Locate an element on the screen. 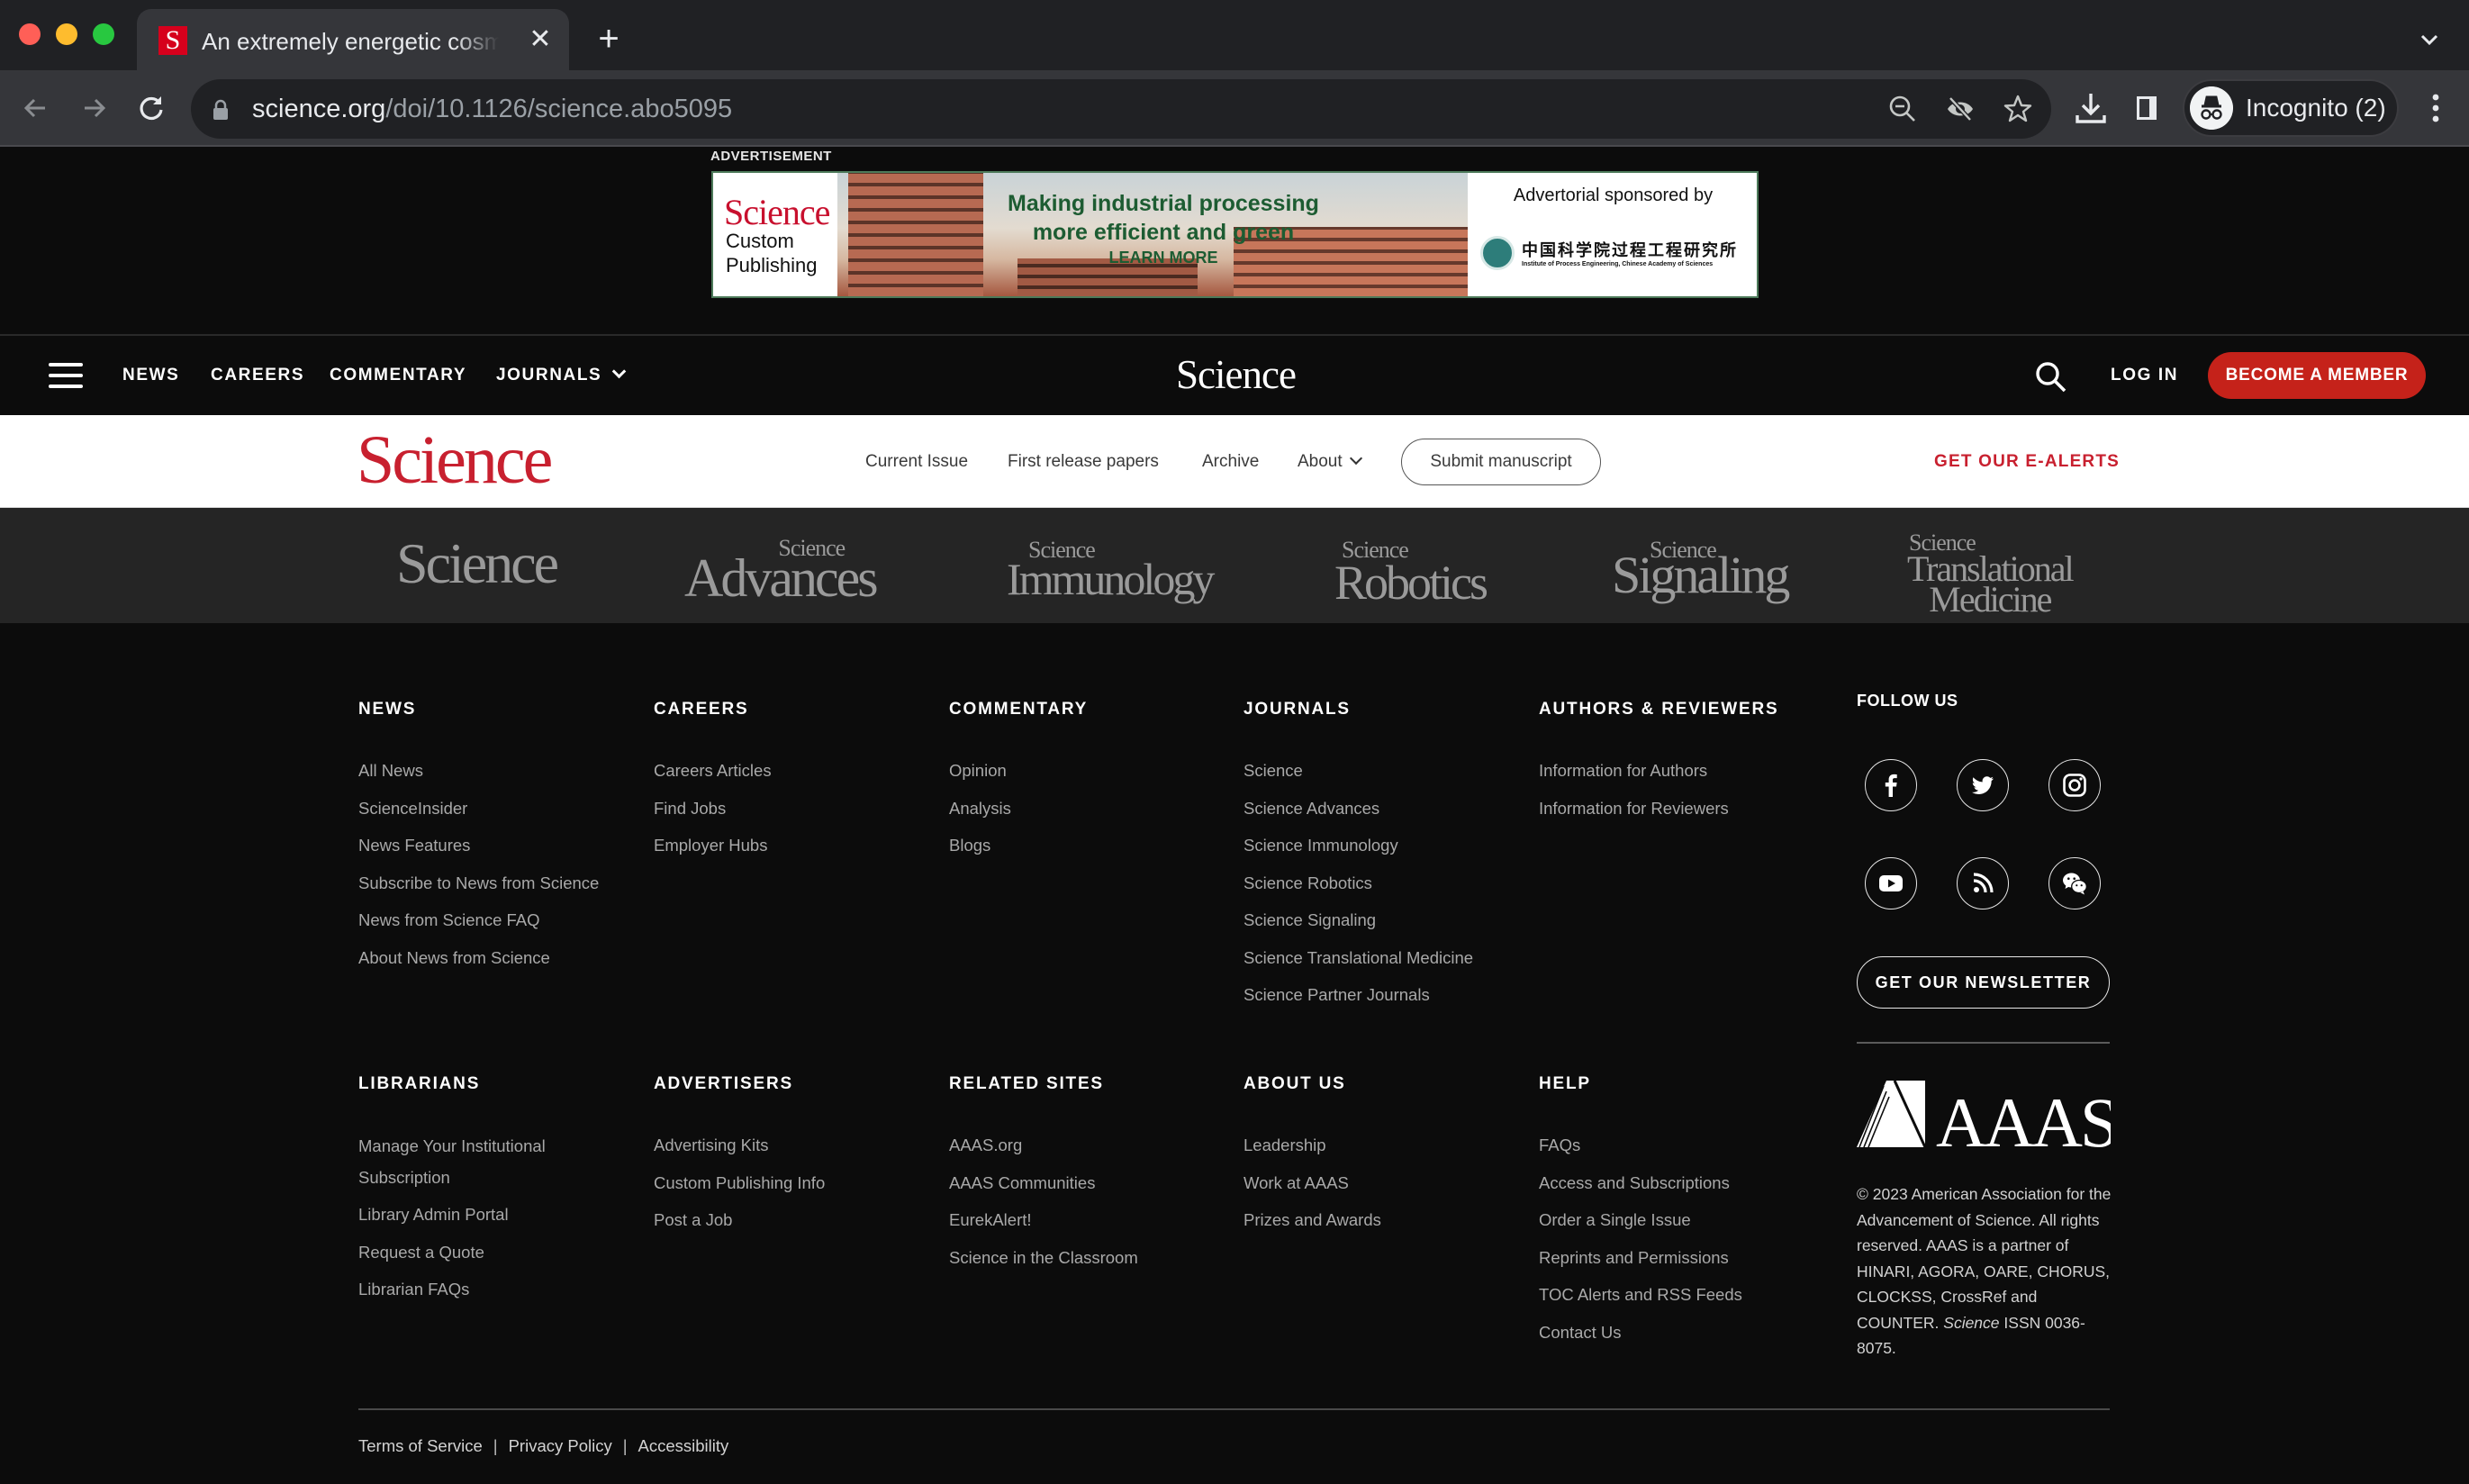 Image resolution: width=2469 pixels, height=1484 pixels. facebook-icon is located at coordinates (1891, 785).